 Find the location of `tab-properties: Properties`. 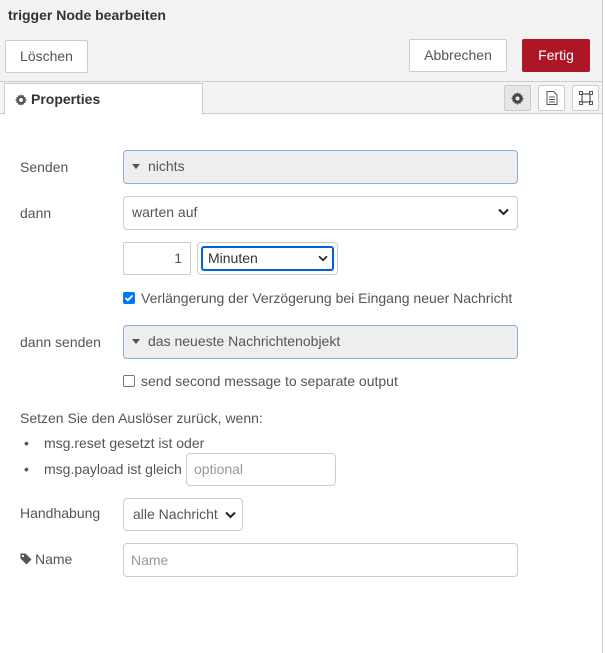

tab-properties: Properties is located at coordinates (103, 99).